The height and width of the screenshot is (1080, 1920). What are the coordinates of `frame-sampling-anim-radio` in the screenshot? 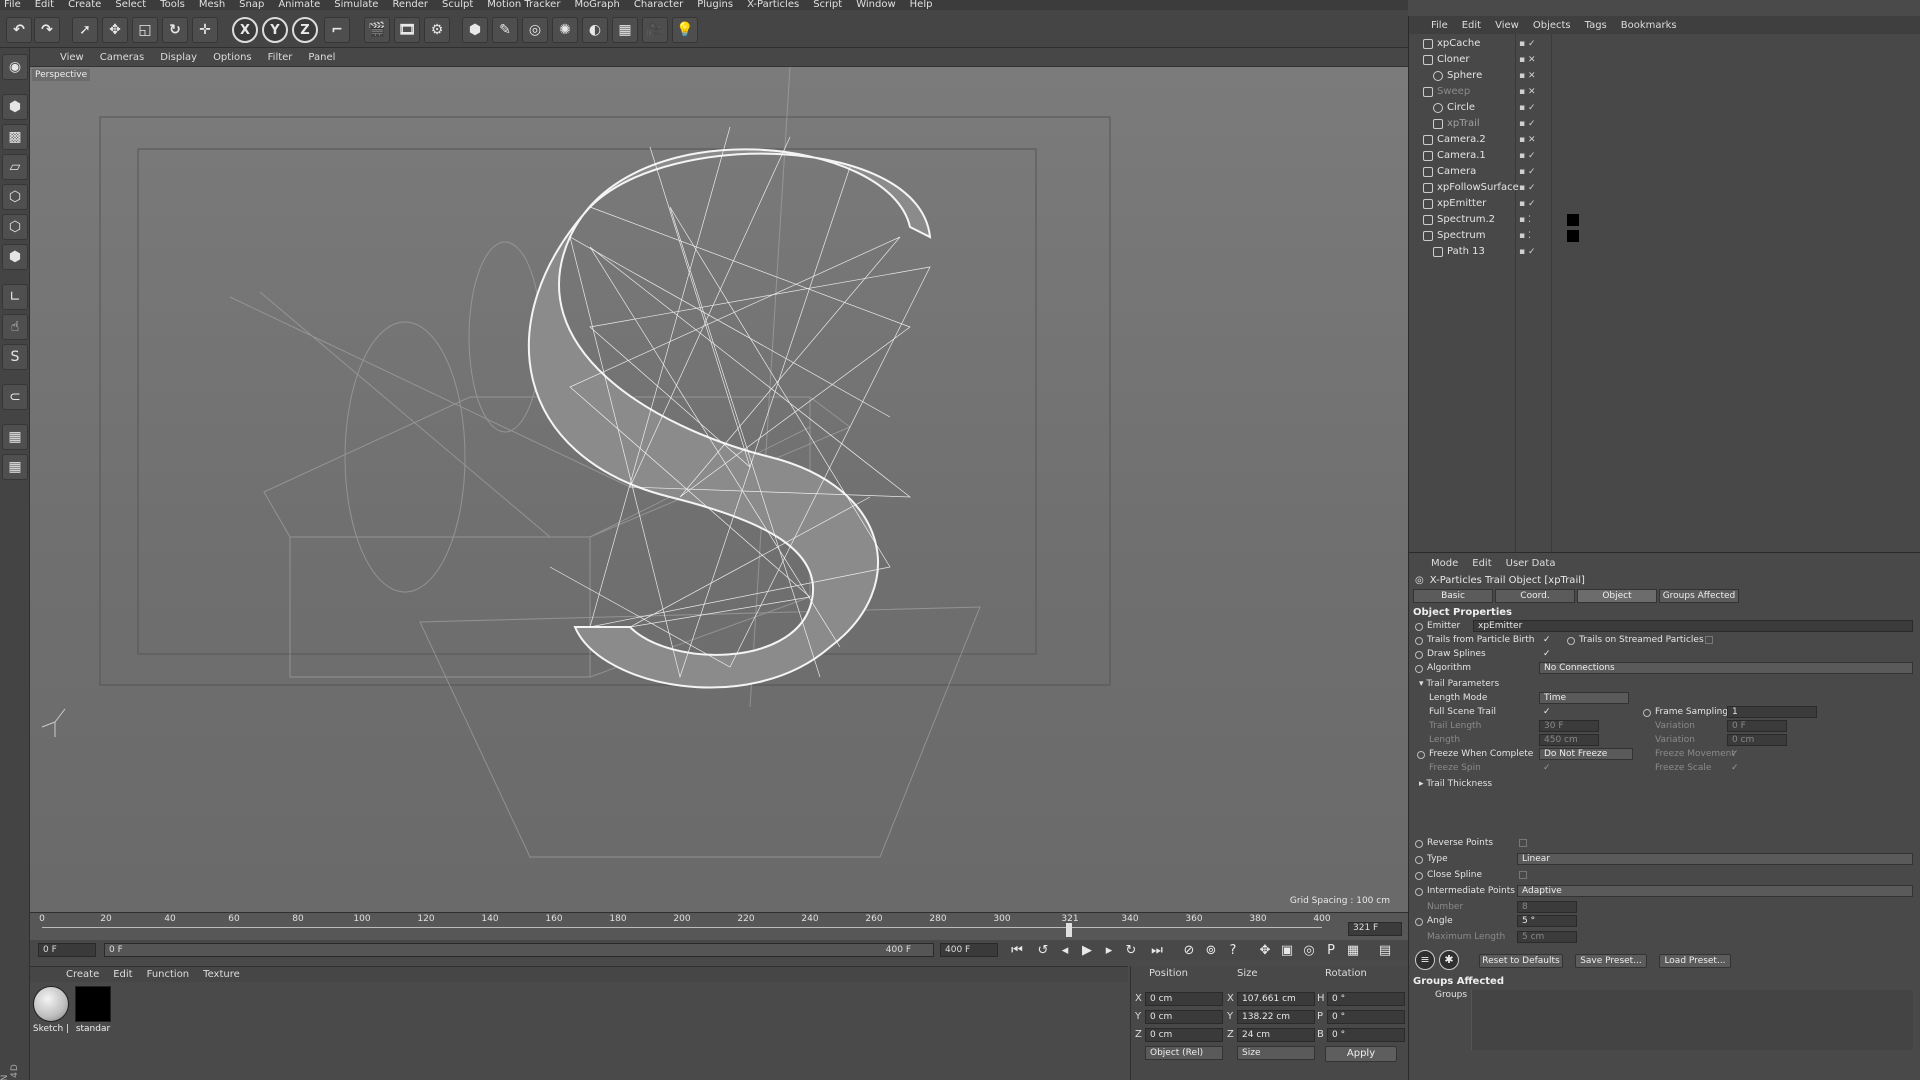 It's located at (1647, 713).